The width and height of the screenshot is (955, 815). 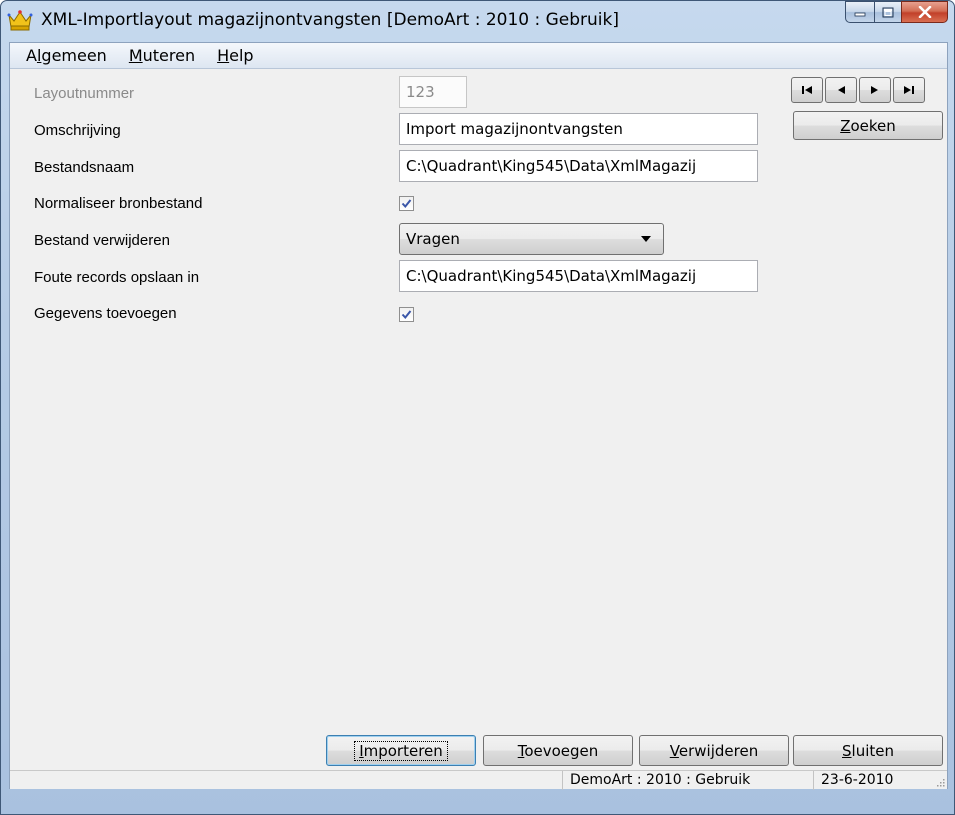 I want to click on minimize-icon, so click(x=860, y=14).